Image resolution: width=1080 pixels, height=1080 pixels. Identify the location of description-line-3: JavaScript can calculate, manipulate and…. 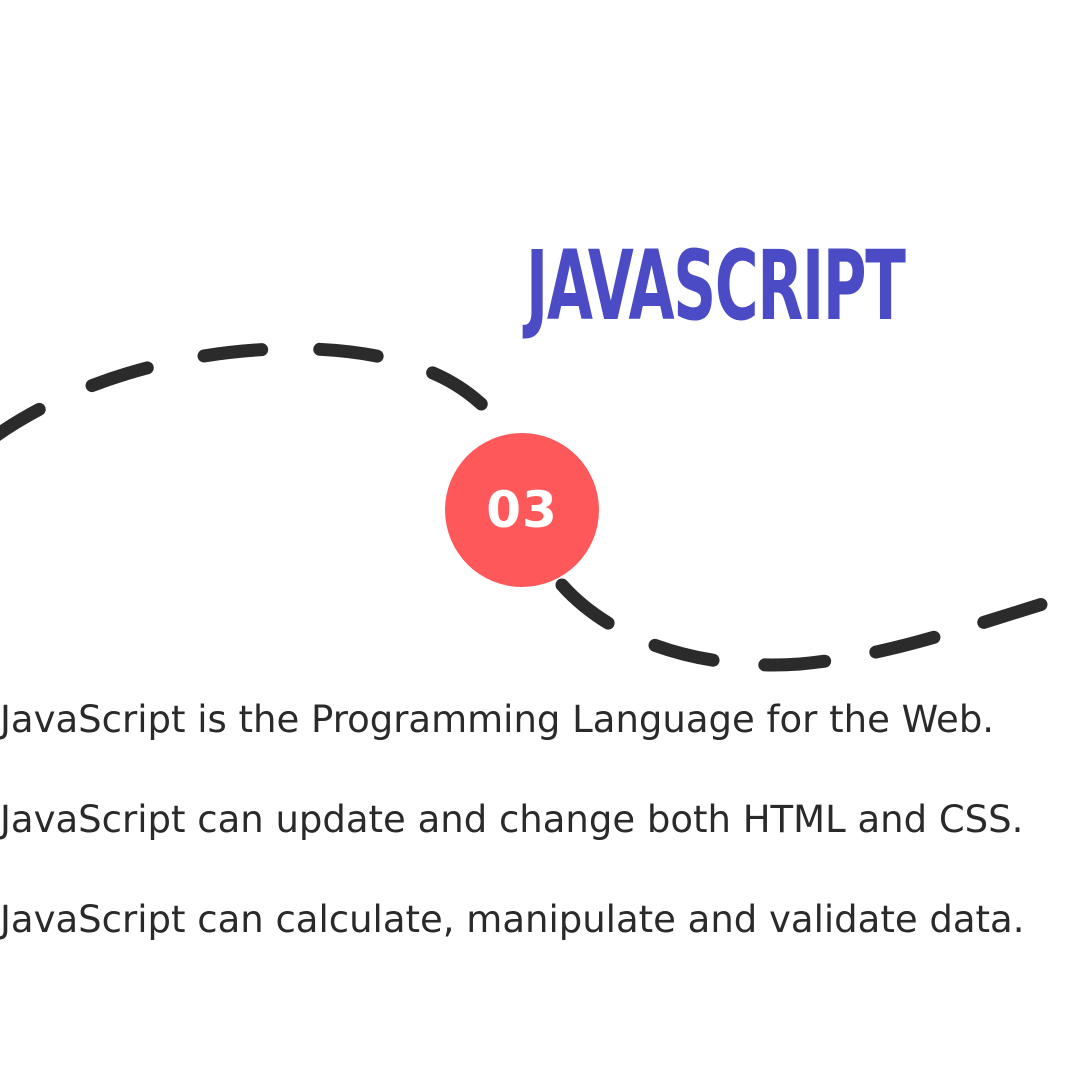
(512, 919).